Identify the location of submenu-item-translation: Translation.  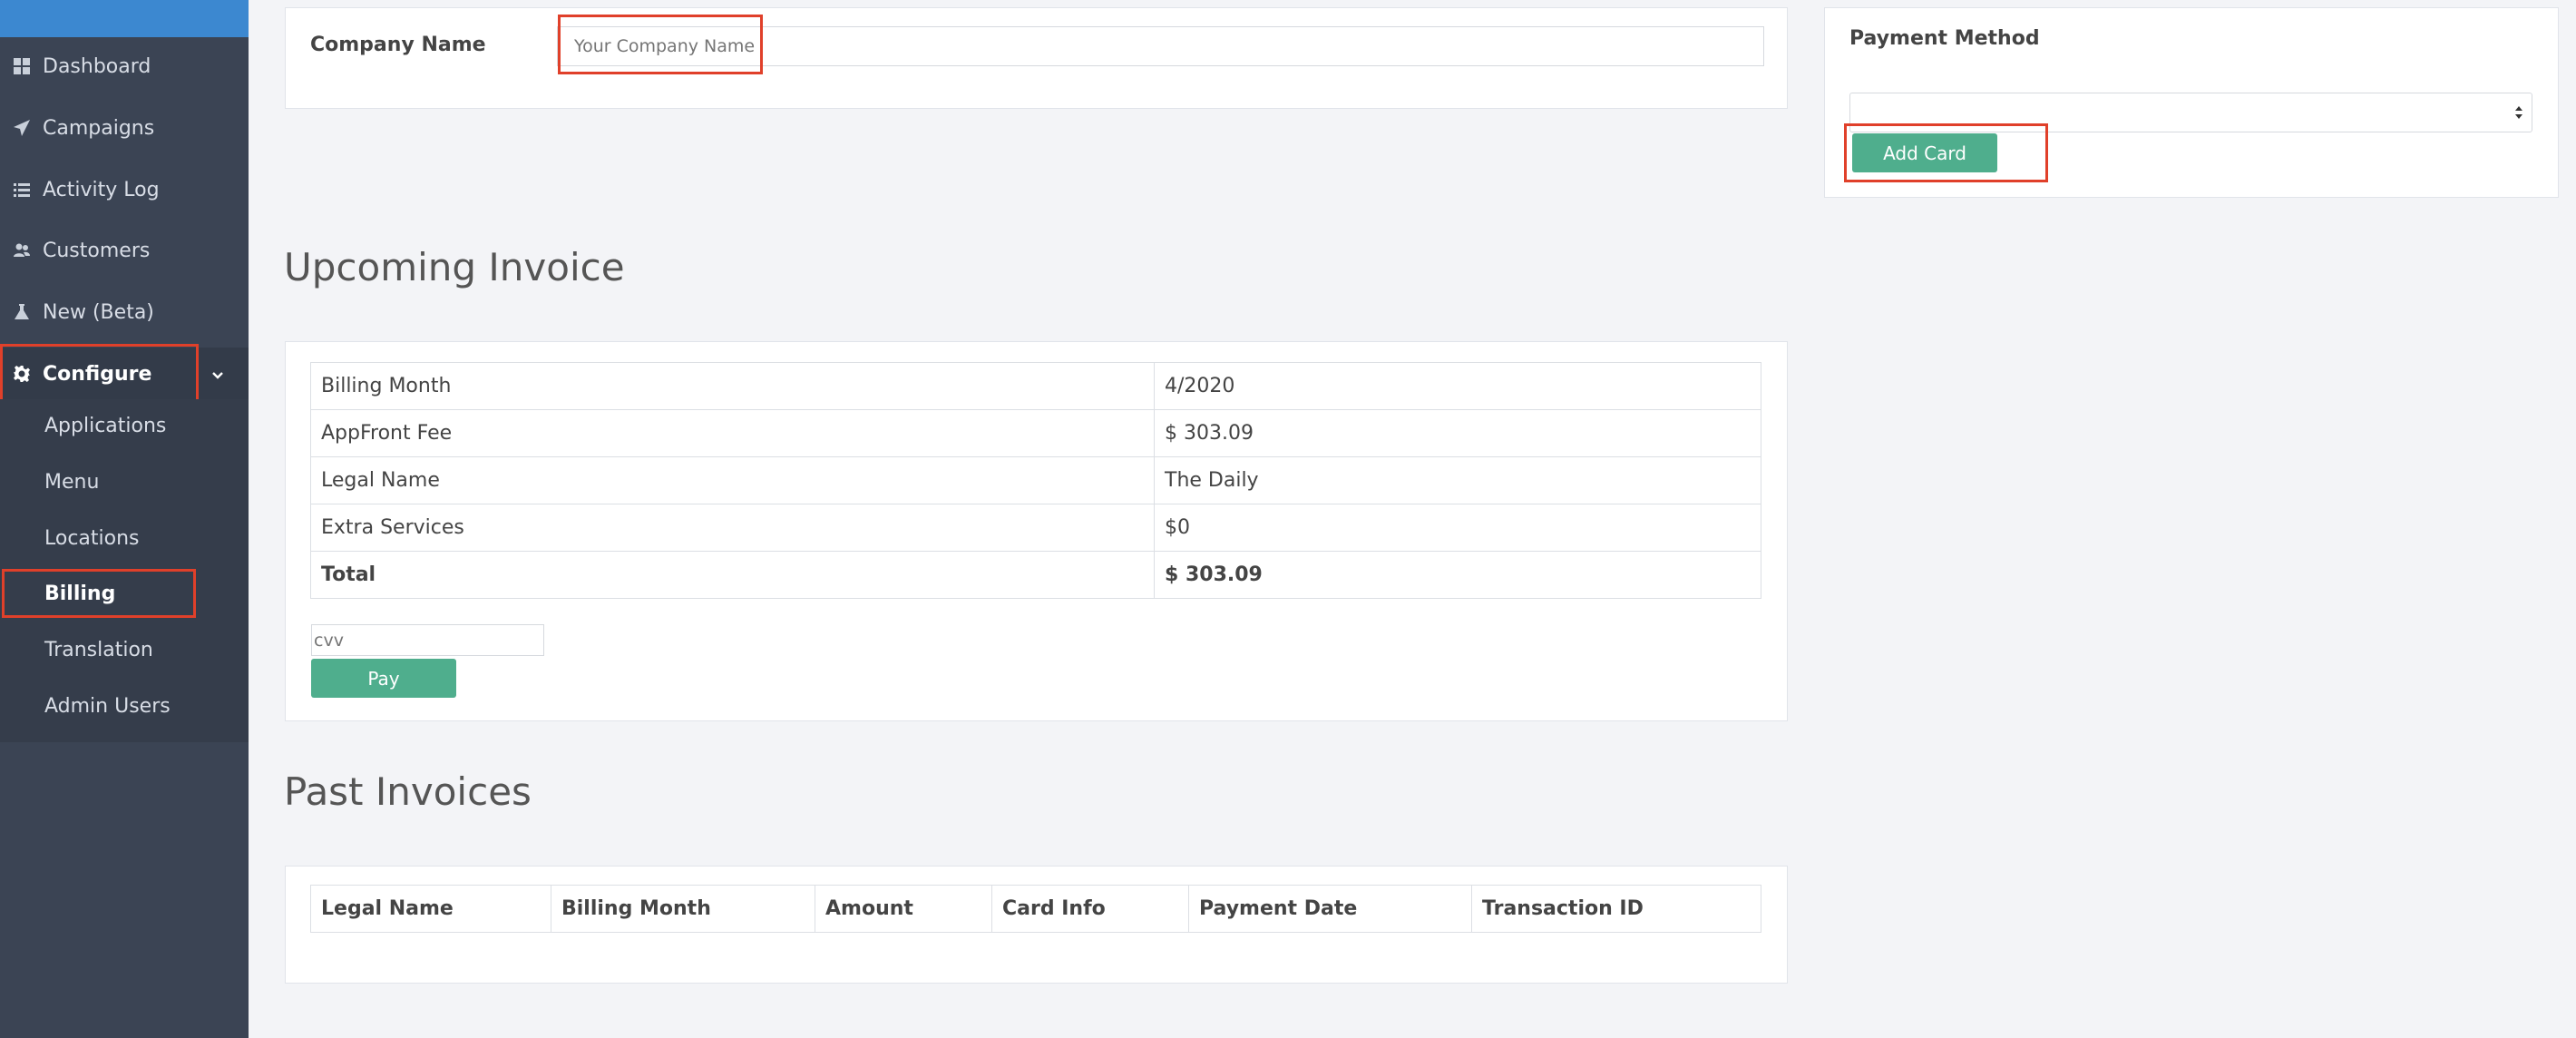
(124, 649).